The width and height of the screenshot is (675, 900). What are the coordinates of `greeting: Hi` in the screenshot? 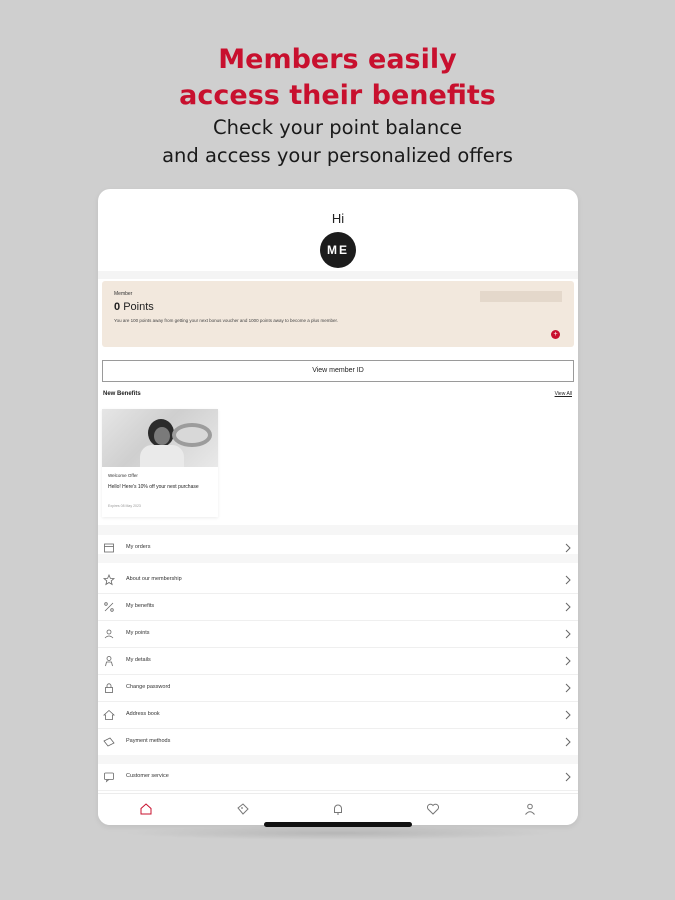 It's located at (338, 218).